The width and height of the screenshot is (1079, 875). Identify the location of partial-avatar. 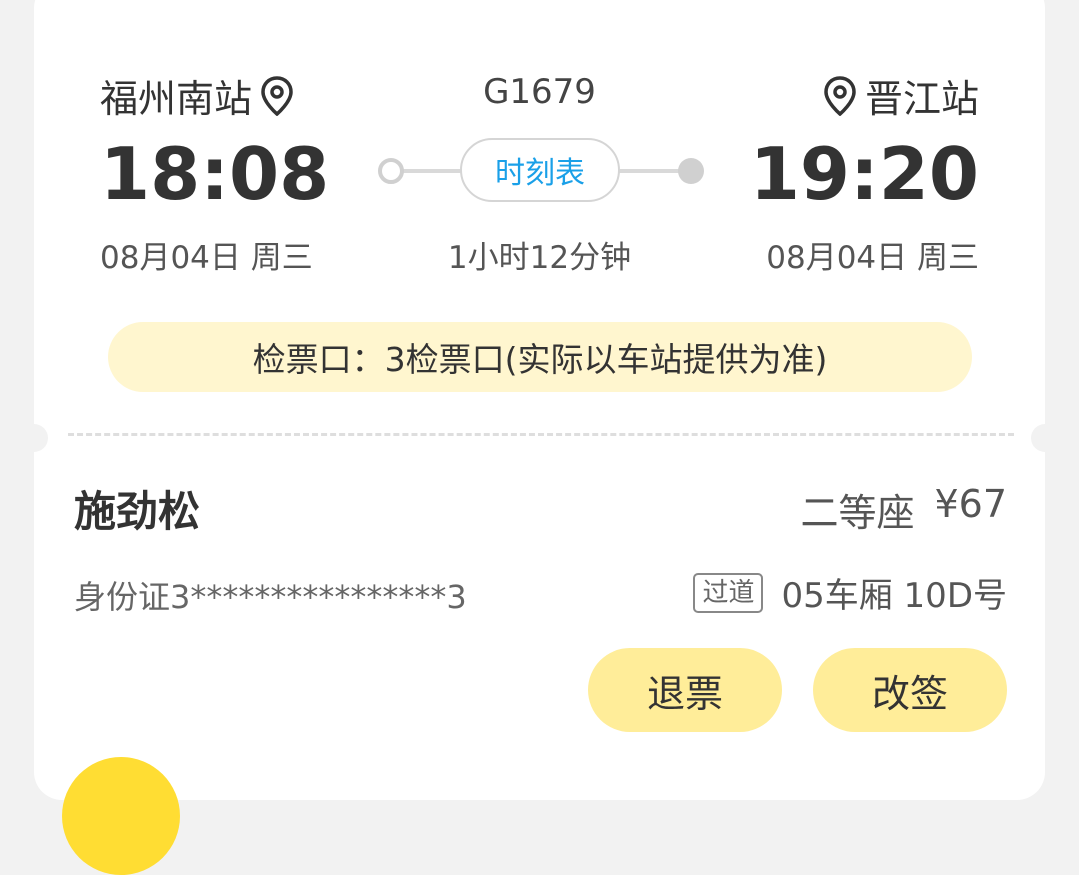
(121, 816).